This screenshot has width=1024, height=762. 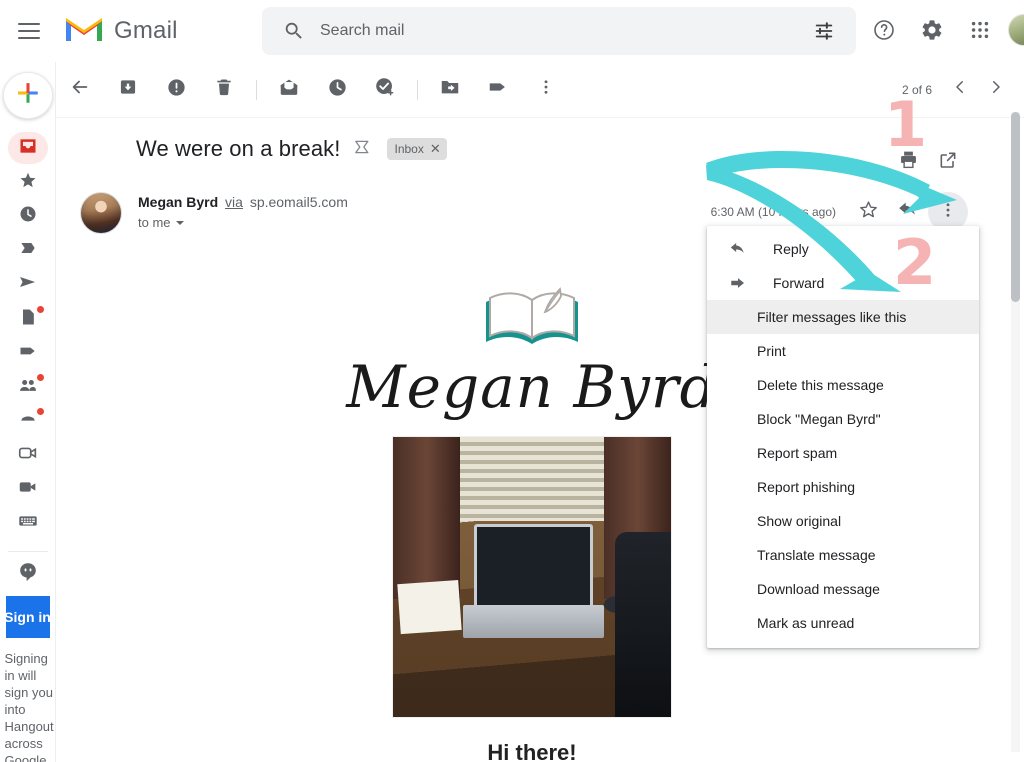 What do you see at coordinates (101, 213) in the screenshot?
I see `avatar` at bounding box center [101, 213].